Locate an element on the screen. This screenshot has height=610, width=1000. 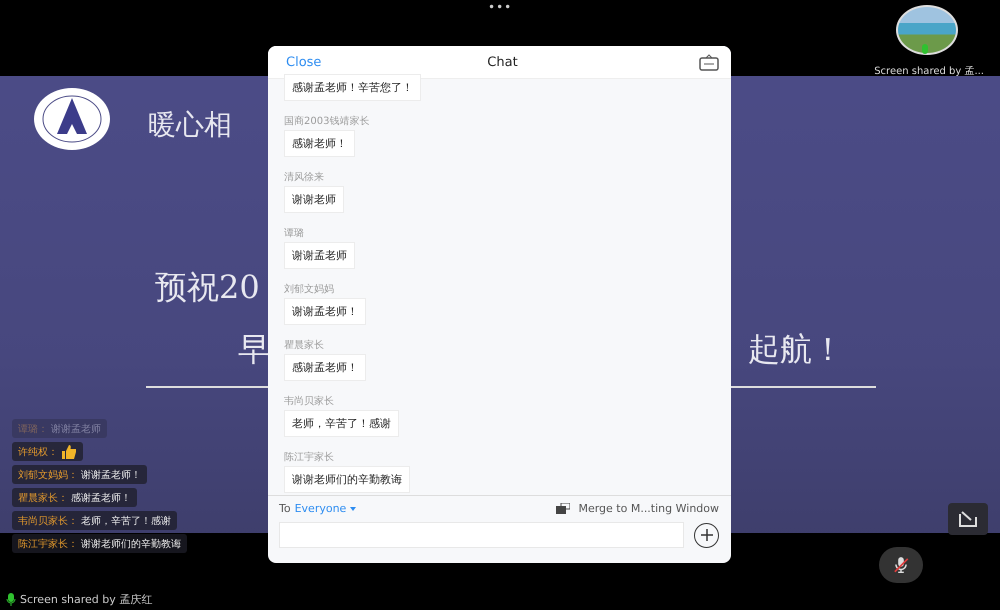
more-icon: ••• is located at coordinates (500, 7).